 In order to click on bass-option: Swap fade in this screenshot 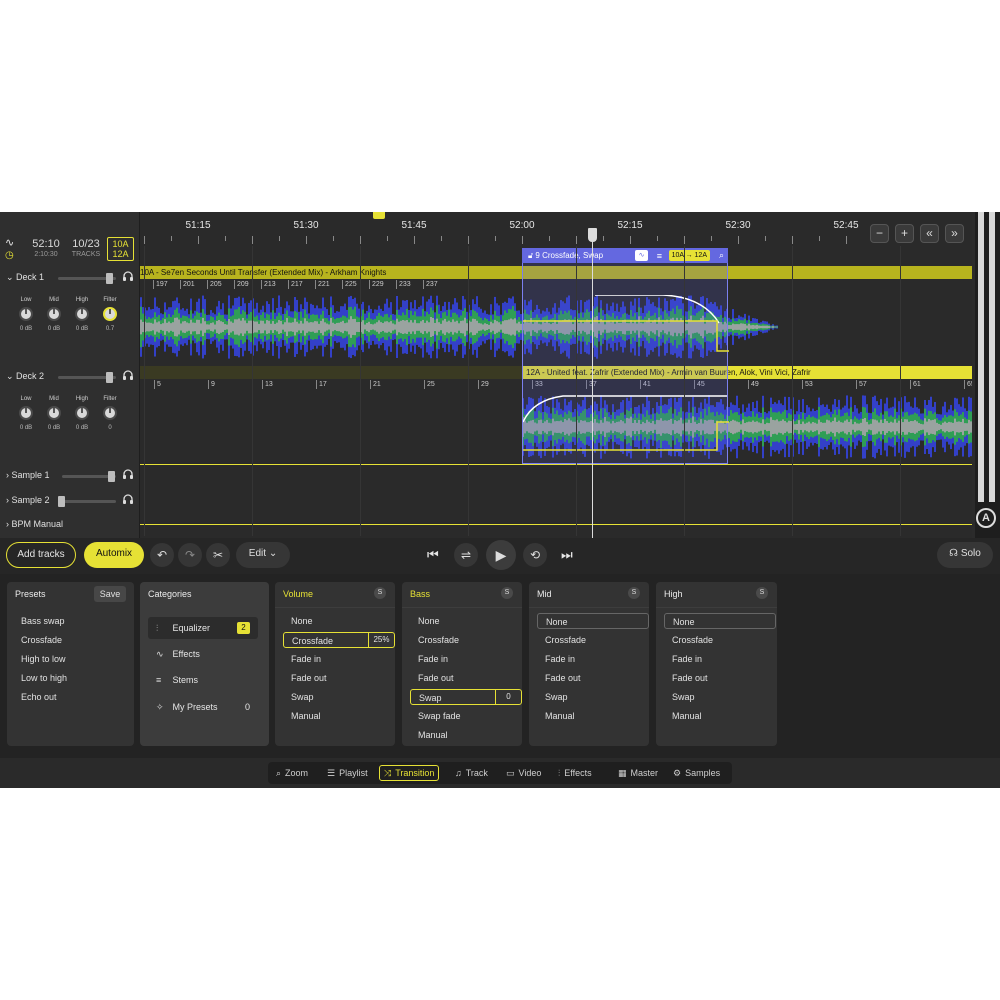, I will do `click(466, 716)`.